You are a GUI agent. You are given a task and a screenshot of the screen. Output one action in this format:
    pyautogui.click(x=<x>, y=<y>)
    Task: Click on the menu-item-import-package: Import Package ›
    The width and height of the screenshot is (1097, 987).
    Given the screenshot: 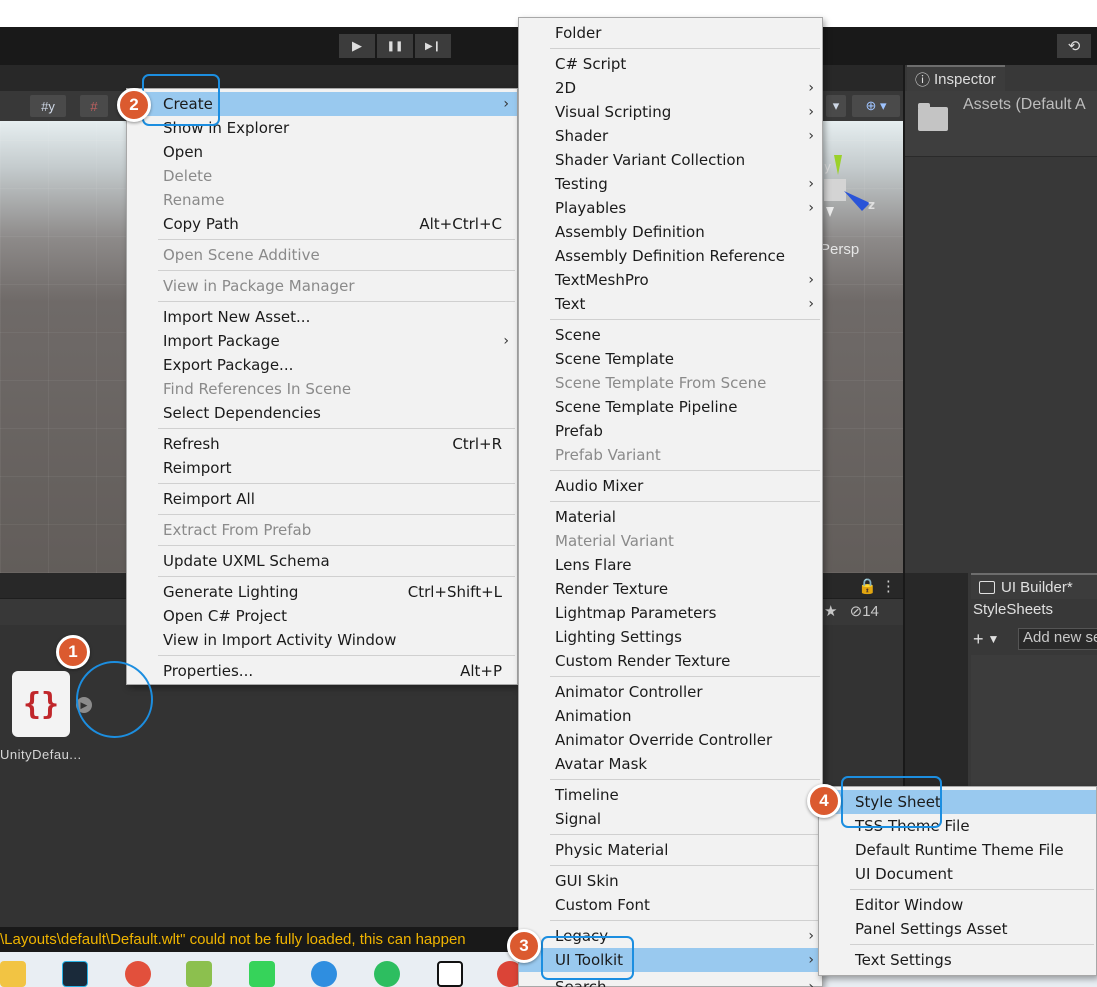 What is the action you would take?
    pyautogui.click(x=322, y=341)
    